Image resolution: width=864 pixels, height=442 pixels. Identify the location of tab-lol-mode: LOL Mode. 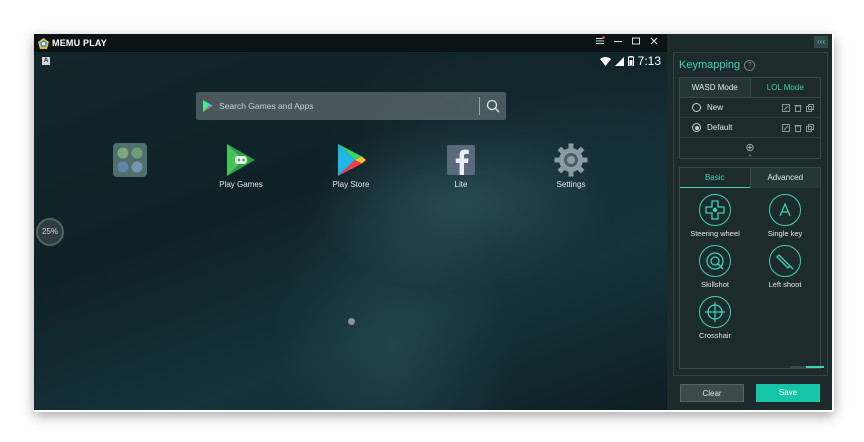
(784, 88).